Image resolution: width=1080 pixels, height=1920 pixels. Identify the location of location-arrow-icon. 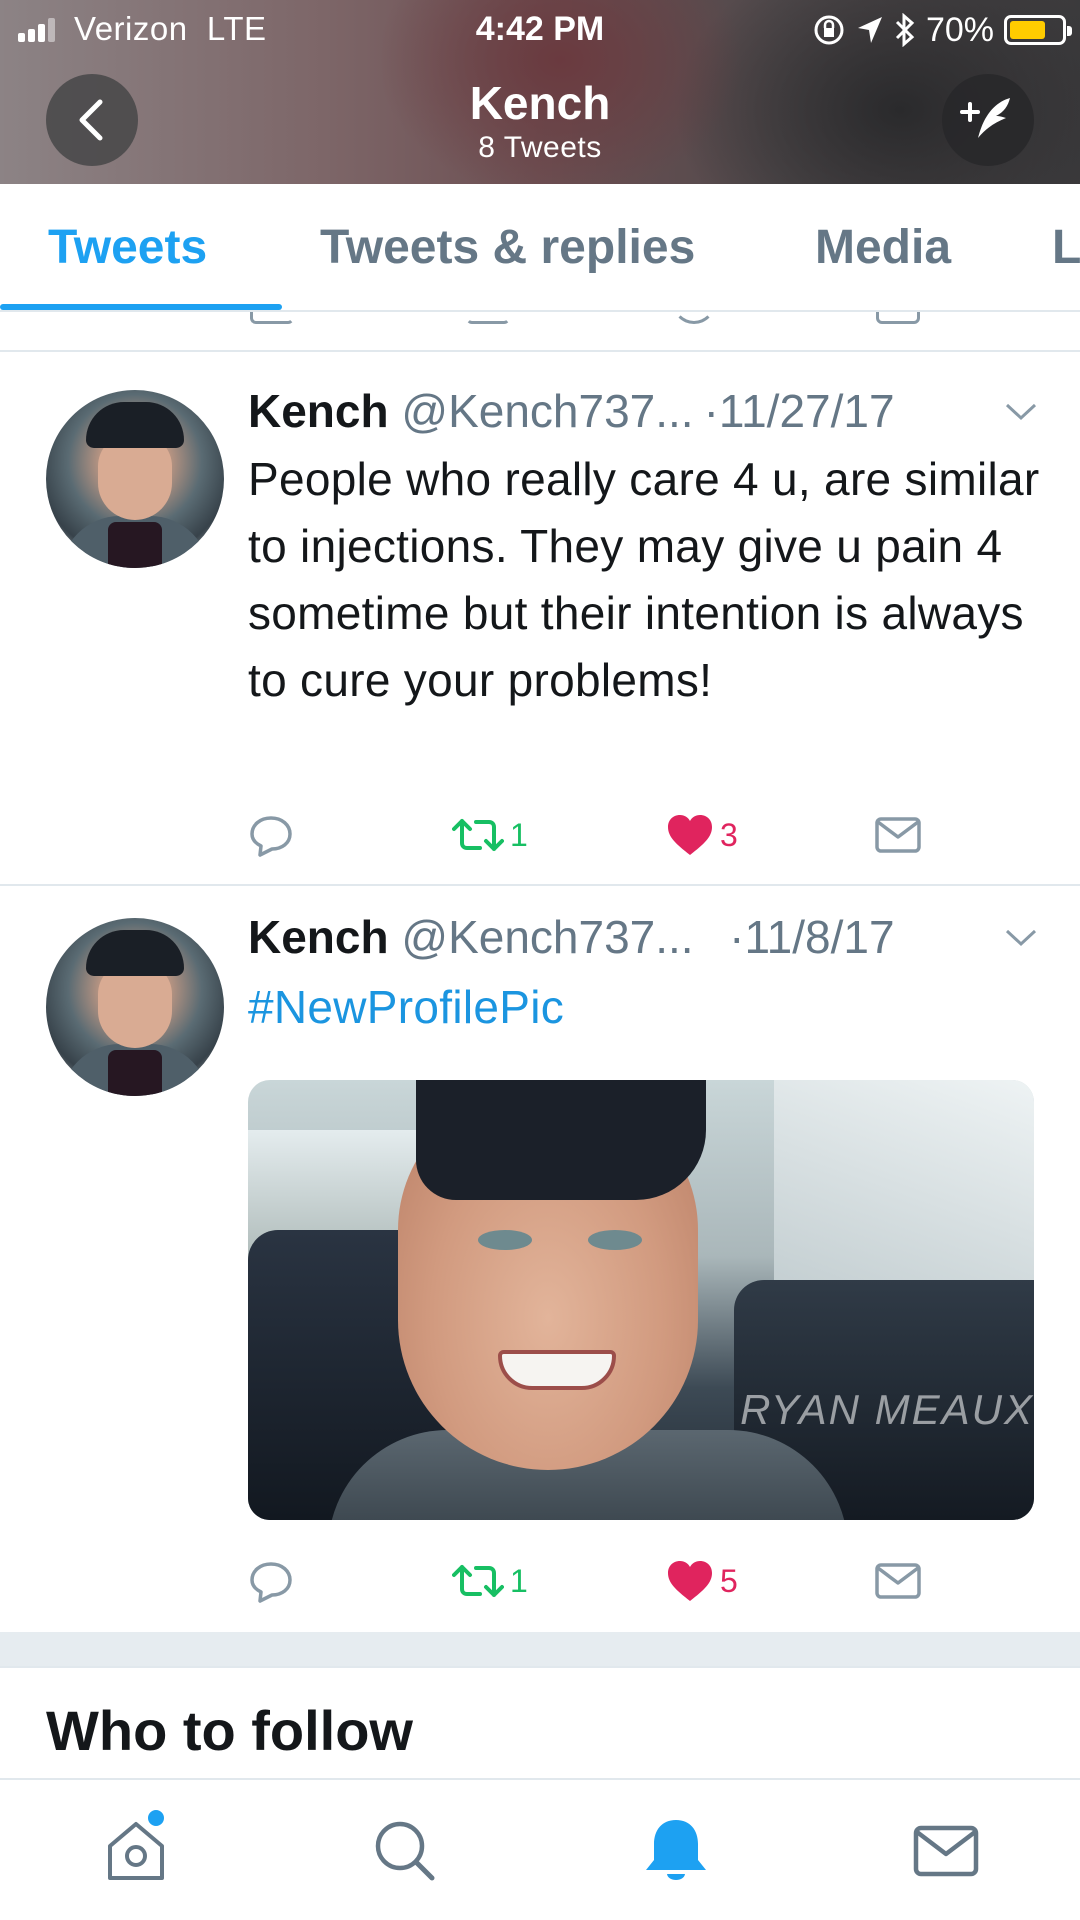
(869, 30).